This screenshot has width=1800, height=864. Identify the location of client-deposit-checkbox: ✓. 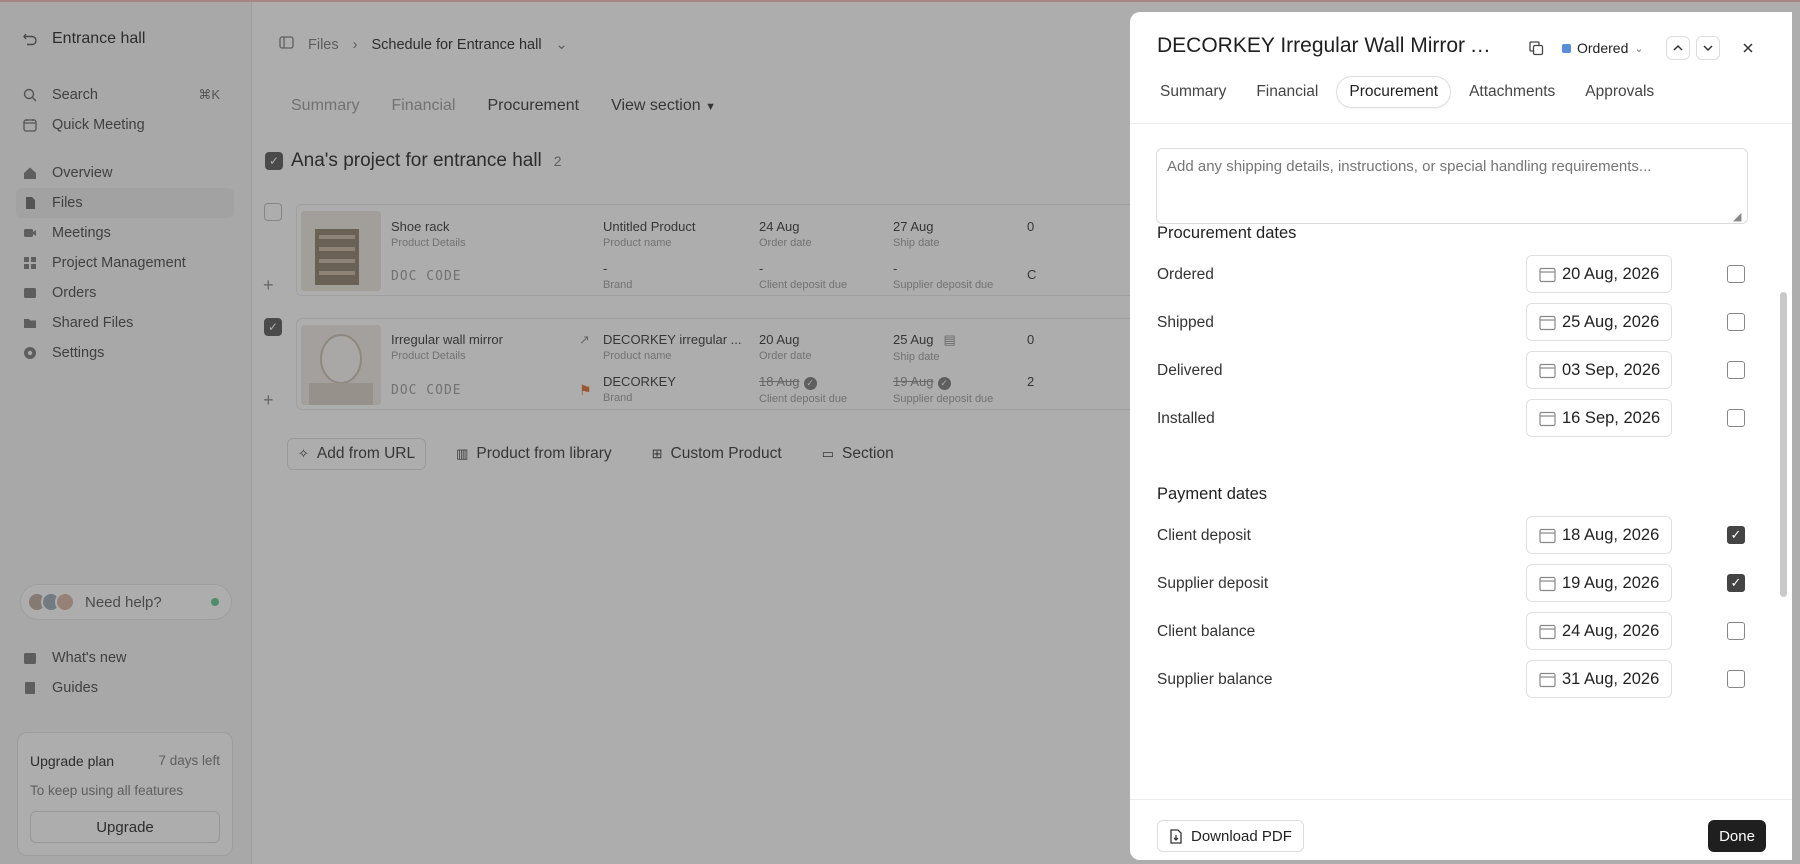
(1736, 535).